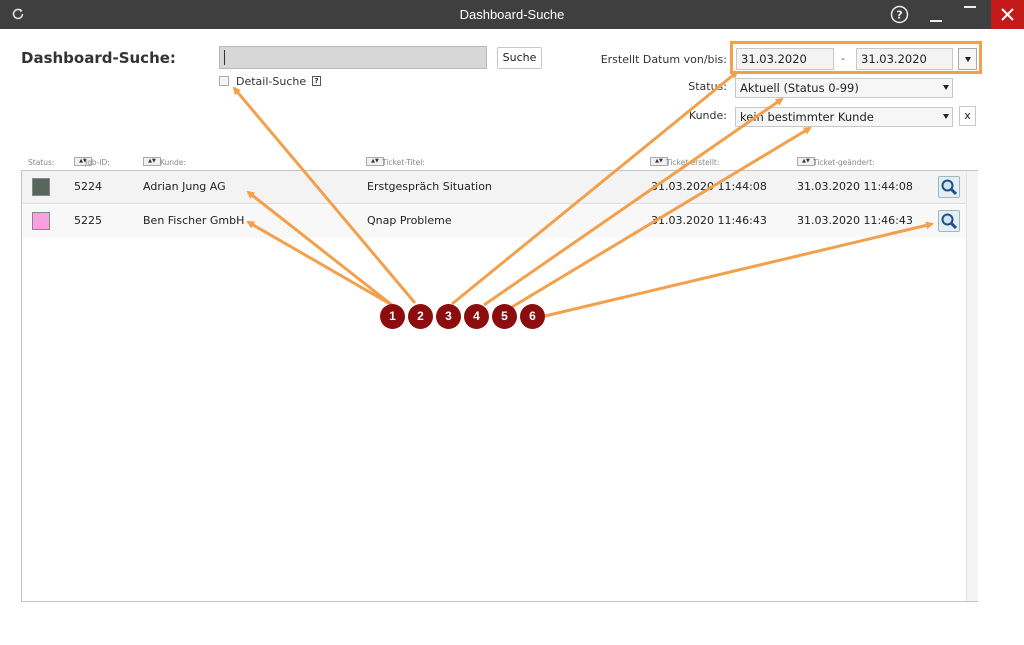 The height and width of the screenshot is (645, 1024). I want to click on annotation-badge: 4, so click(476, 316).